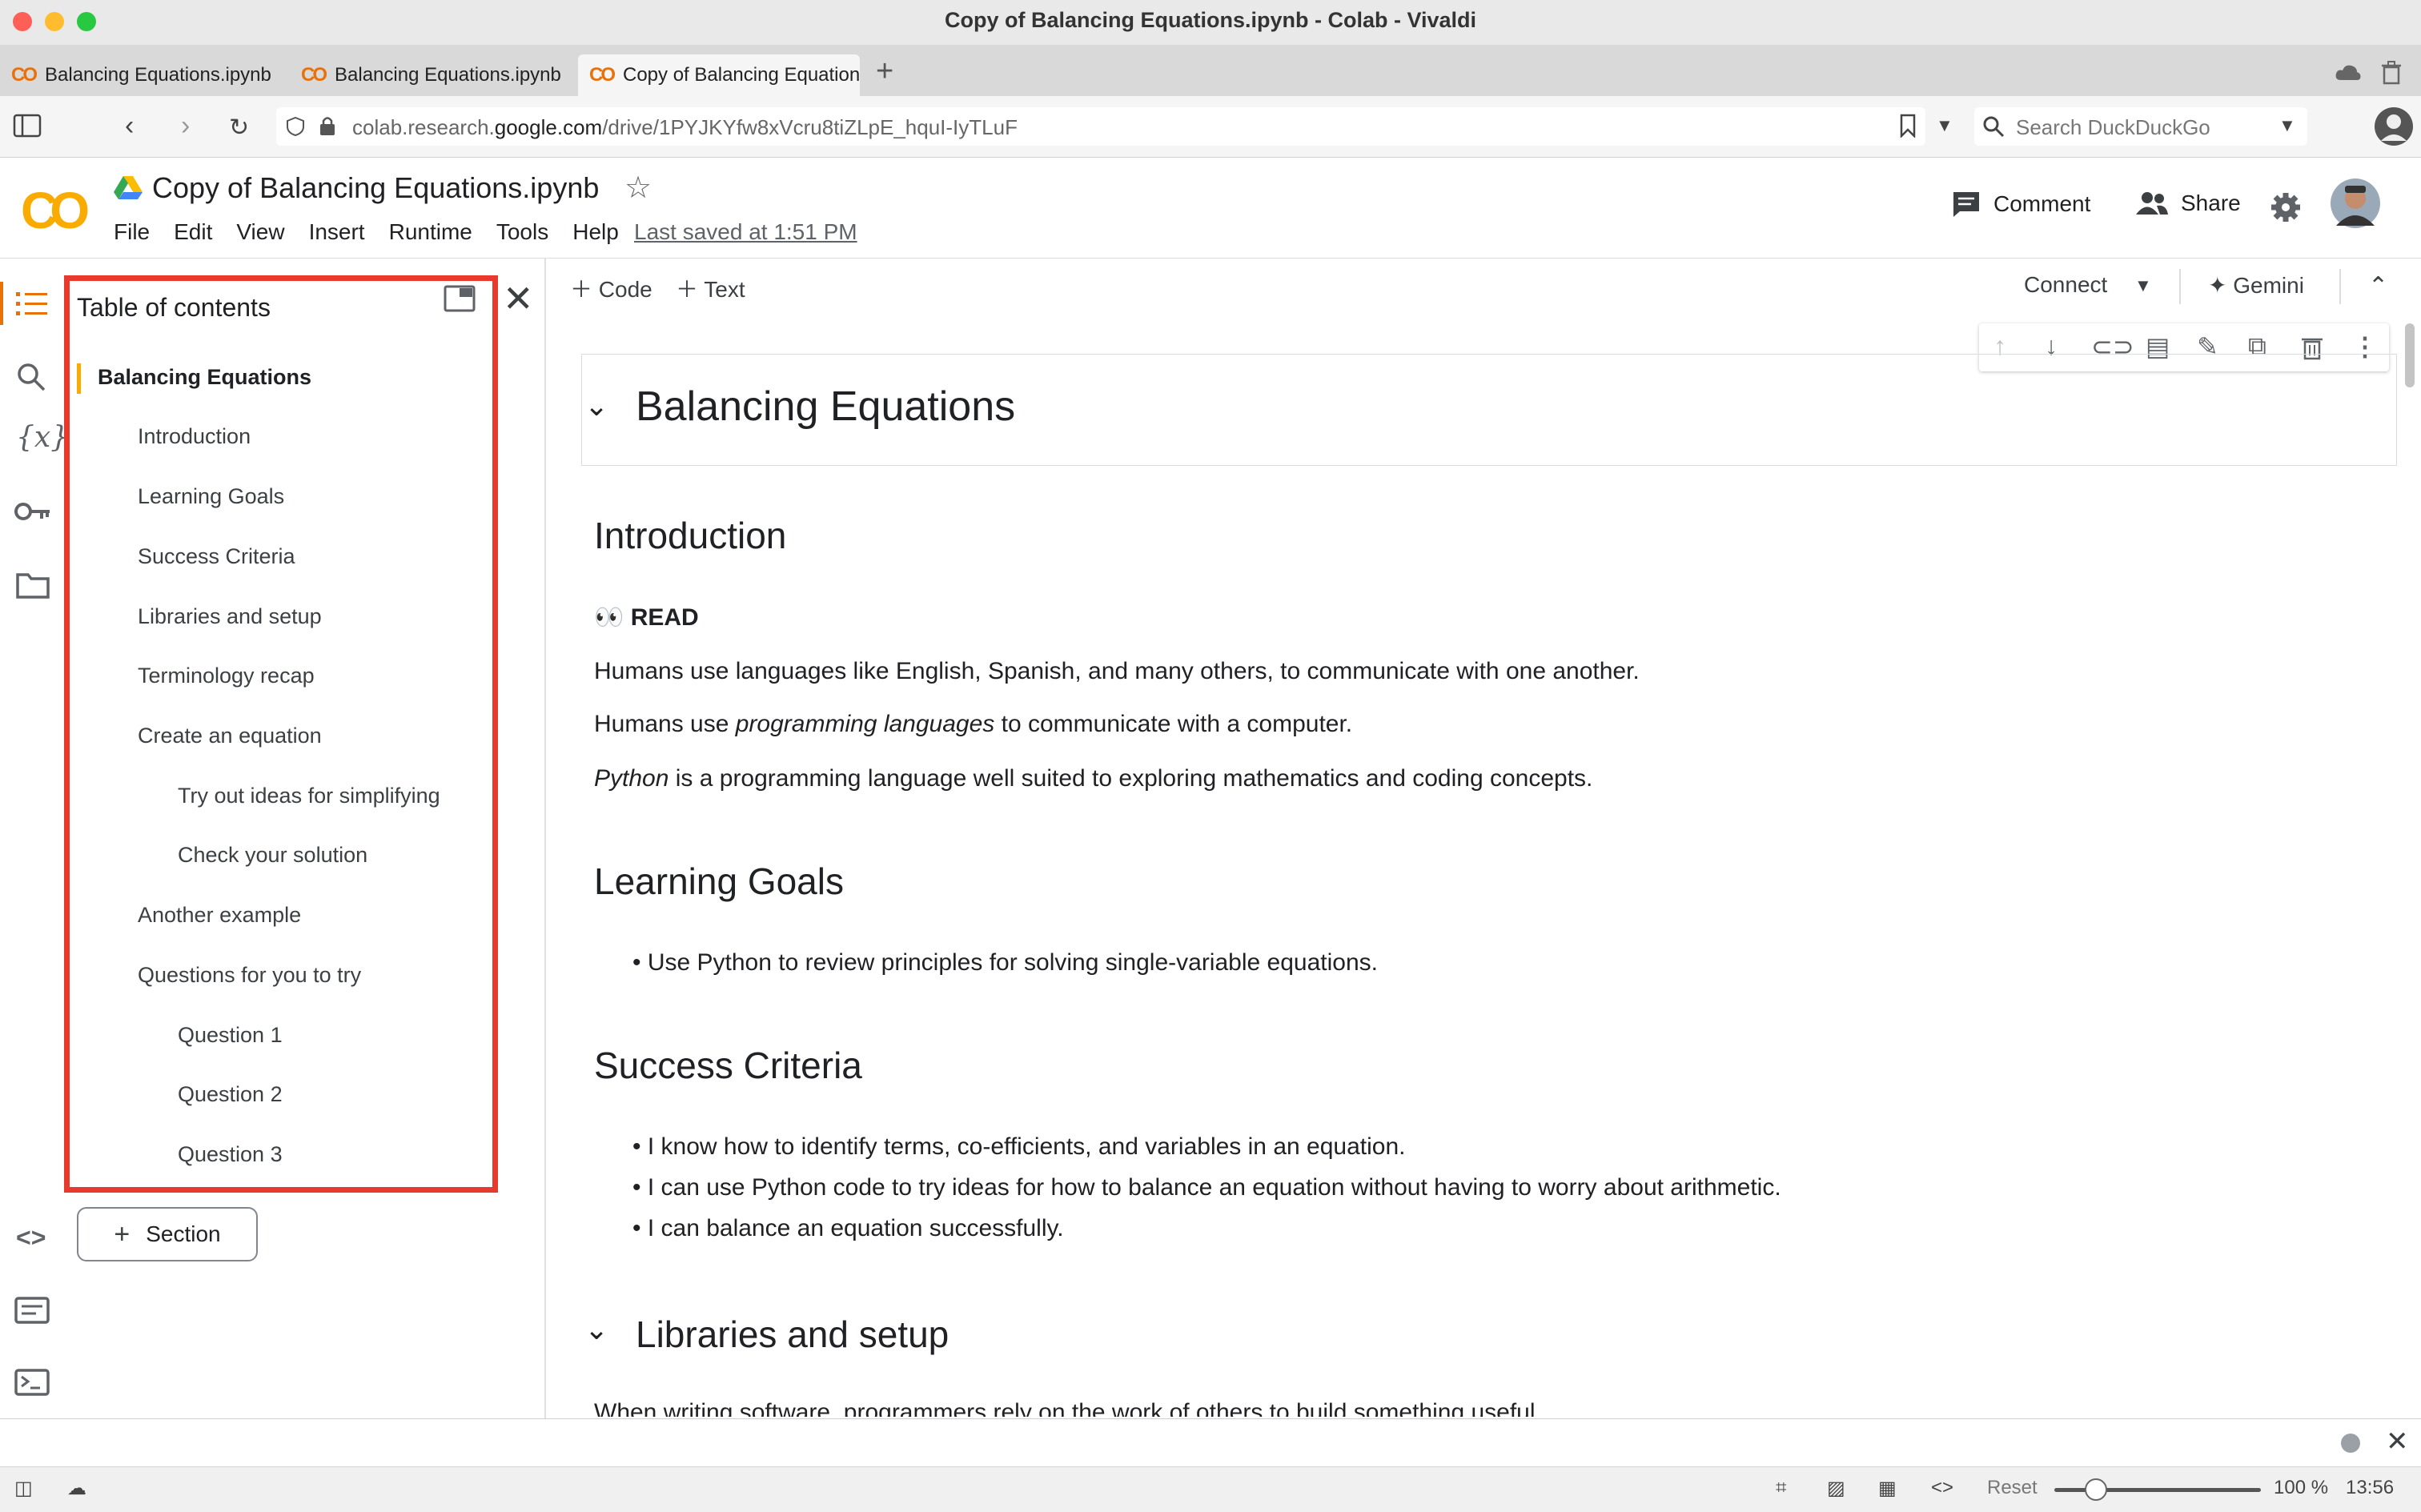  I want to click on gear-icon, so click(2285, 207).